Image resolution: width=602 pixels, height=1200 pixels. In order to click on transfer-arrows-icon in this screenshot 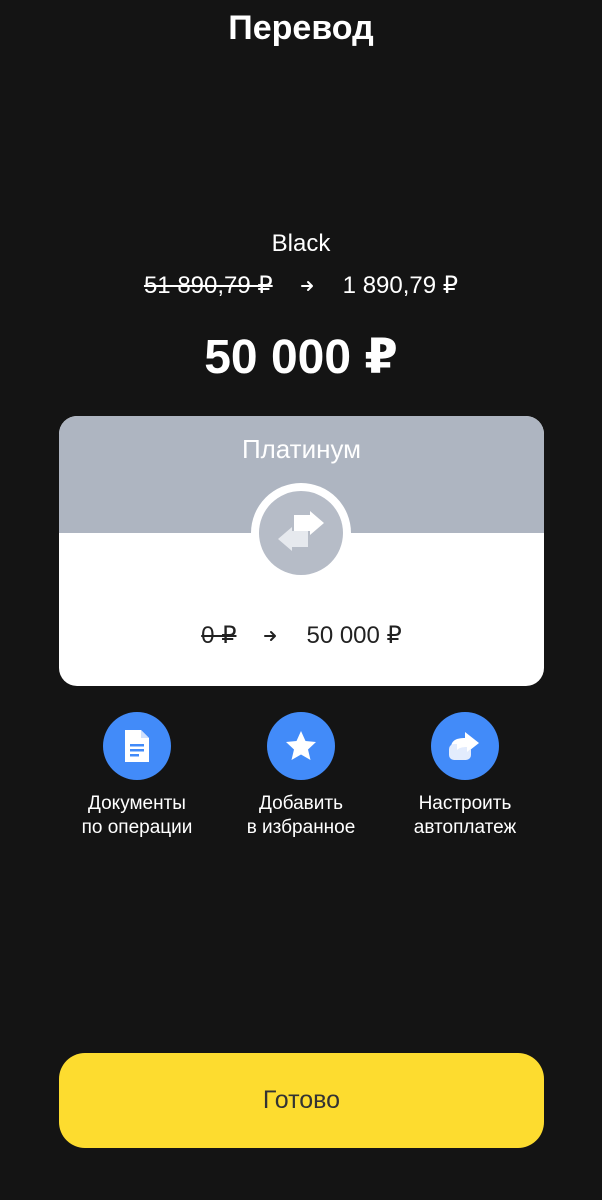, I will do `click(301, 533)`.